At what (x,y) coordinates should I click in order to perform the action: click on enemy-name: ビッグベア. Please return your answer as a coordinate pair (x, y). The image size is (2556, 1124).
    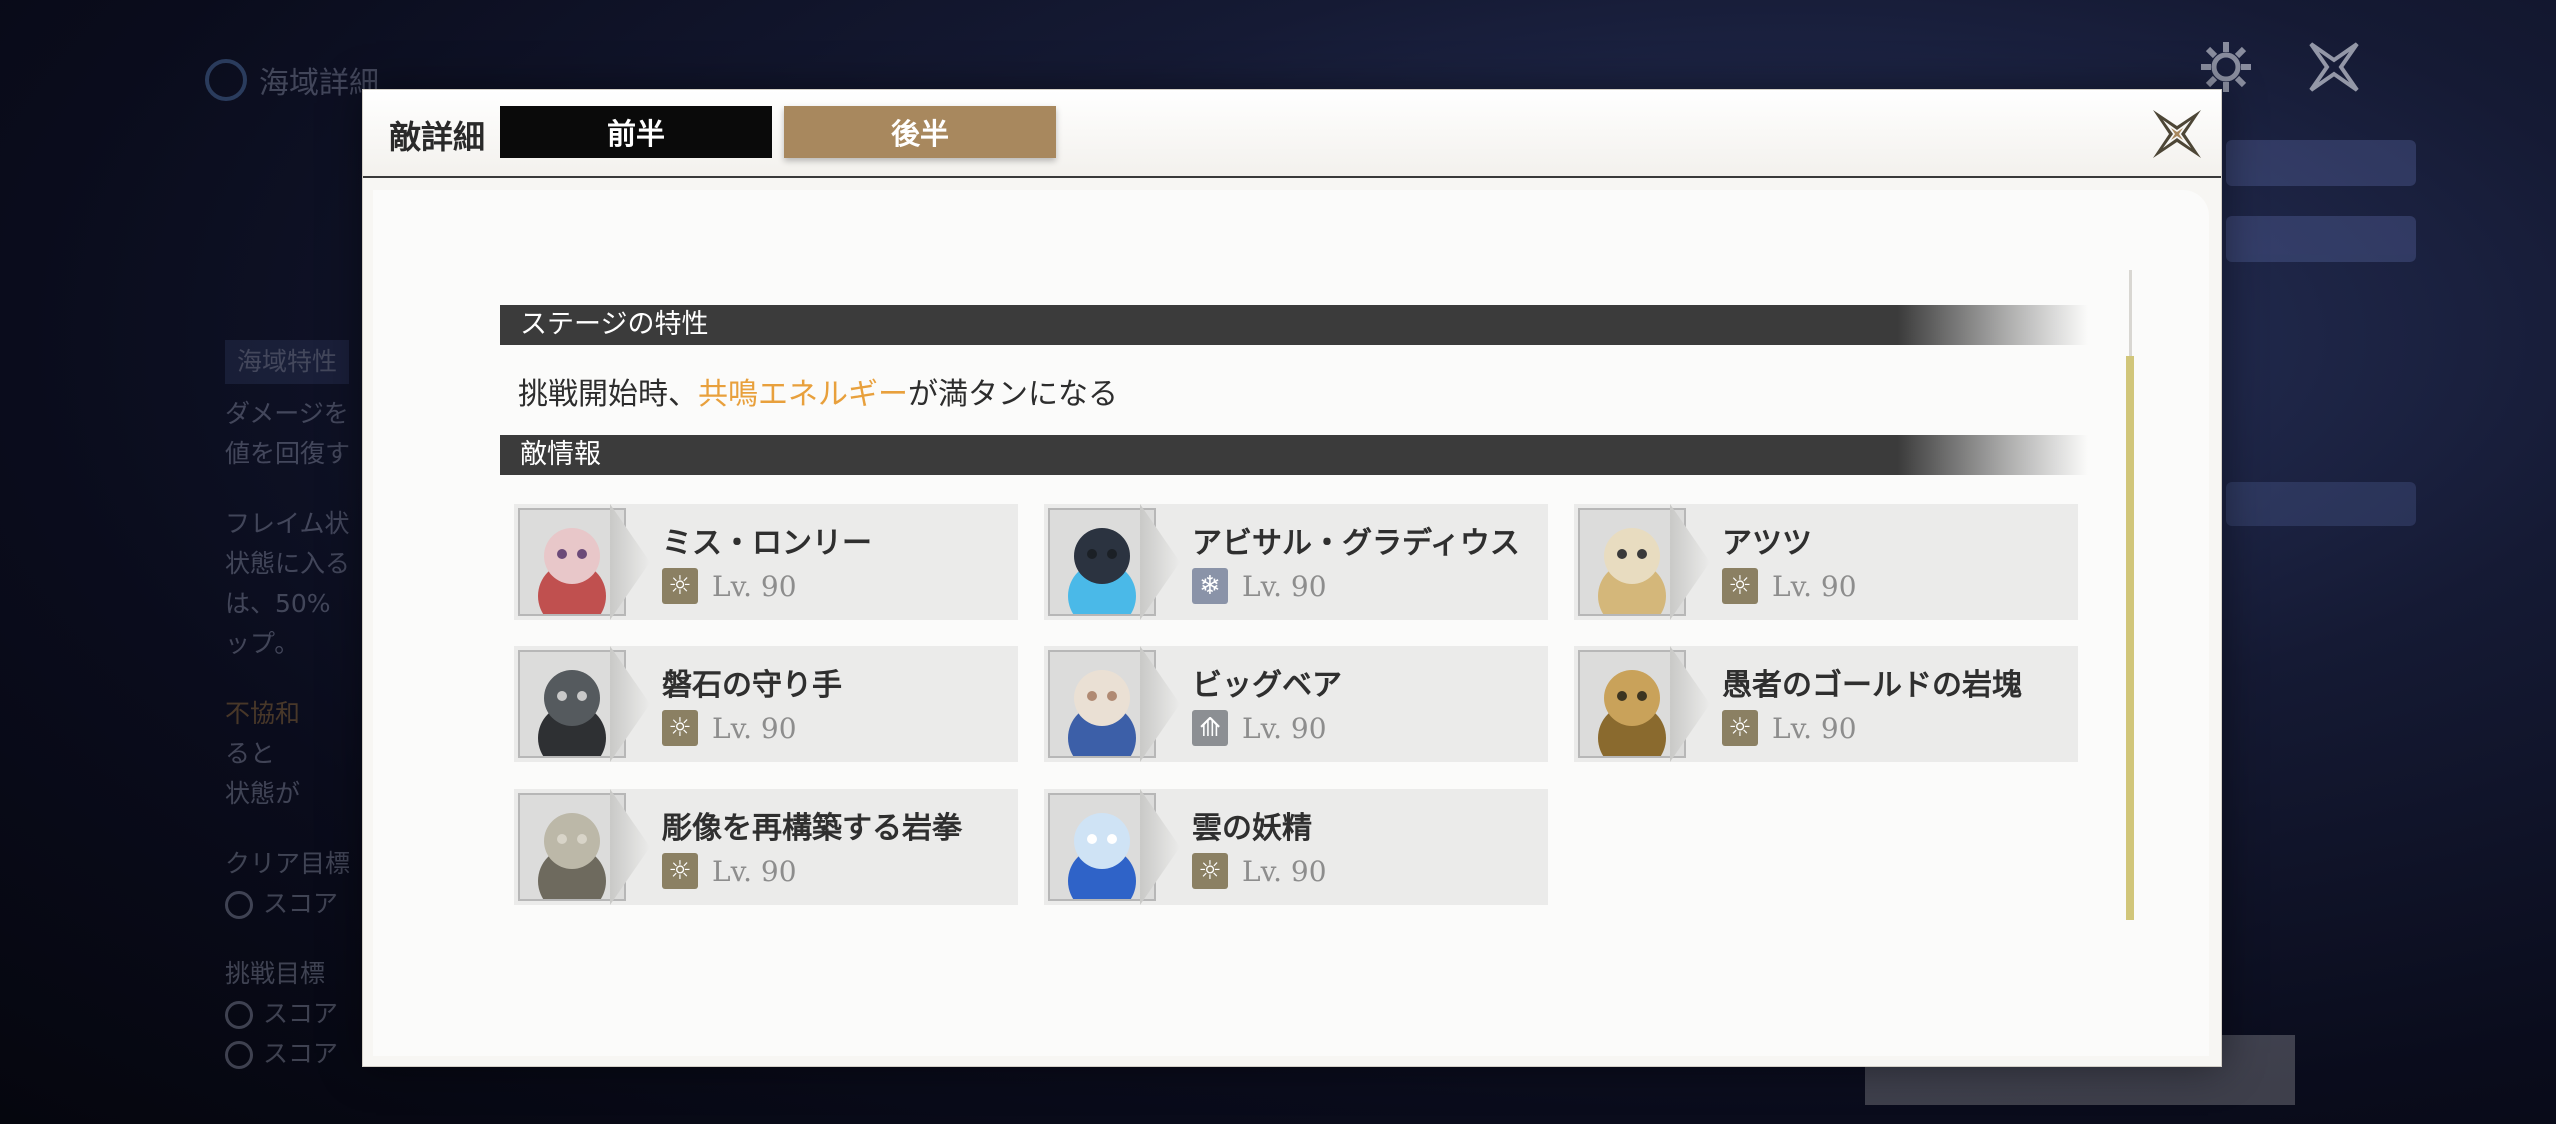
    Looking at the image, I should click on (1267, 685).